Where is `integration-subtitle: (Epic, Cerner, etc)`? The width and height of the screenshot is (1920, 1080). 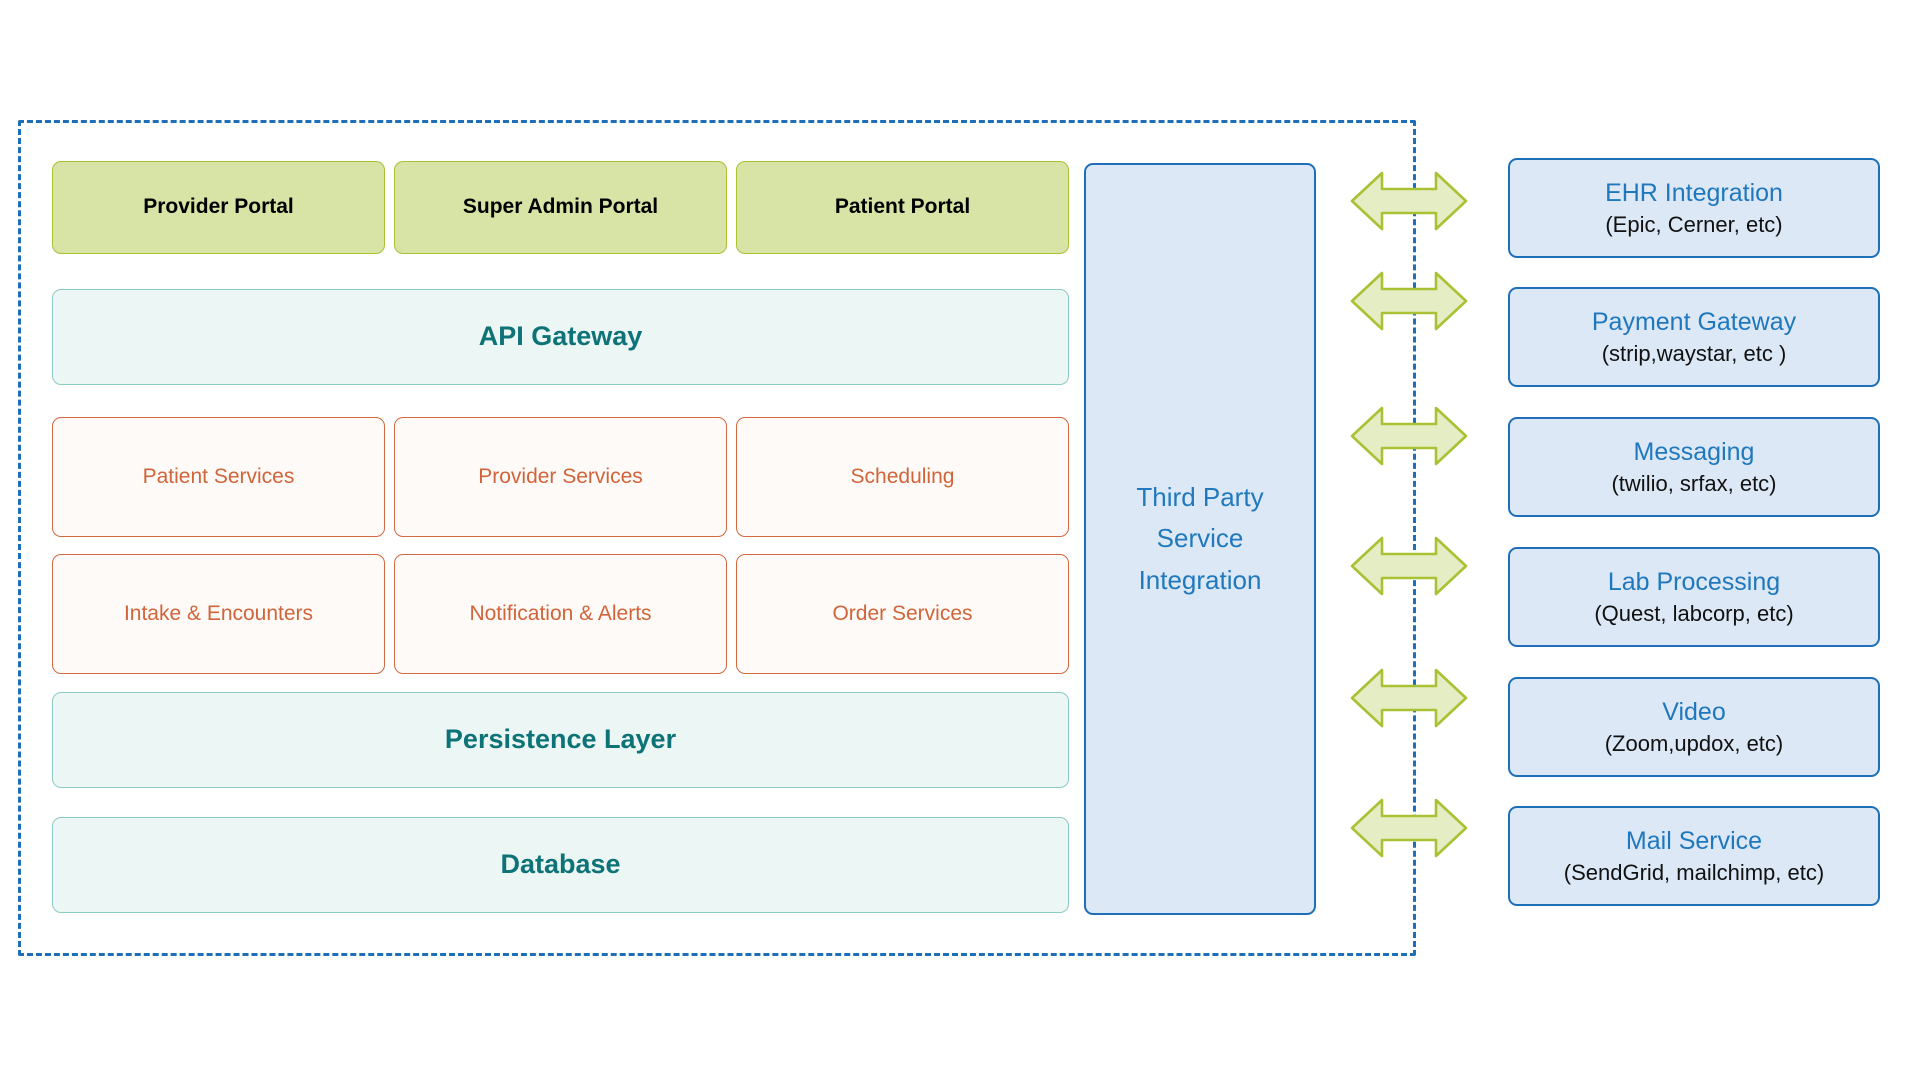 integration-subtitle: (Epic, Cerner, etc) is located at coordinates (1694, 224).